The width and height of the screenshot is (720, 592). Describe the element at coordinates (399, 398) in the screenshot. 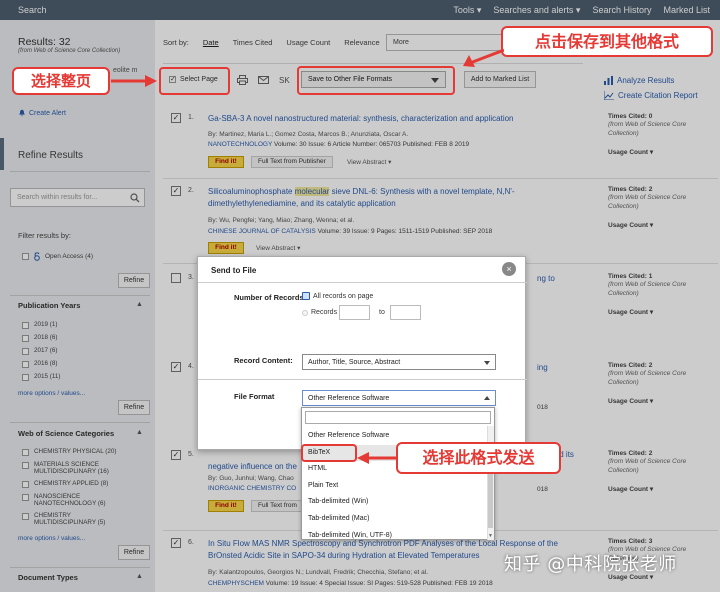

I see `file-format-select: Other Reference Software` at that location.